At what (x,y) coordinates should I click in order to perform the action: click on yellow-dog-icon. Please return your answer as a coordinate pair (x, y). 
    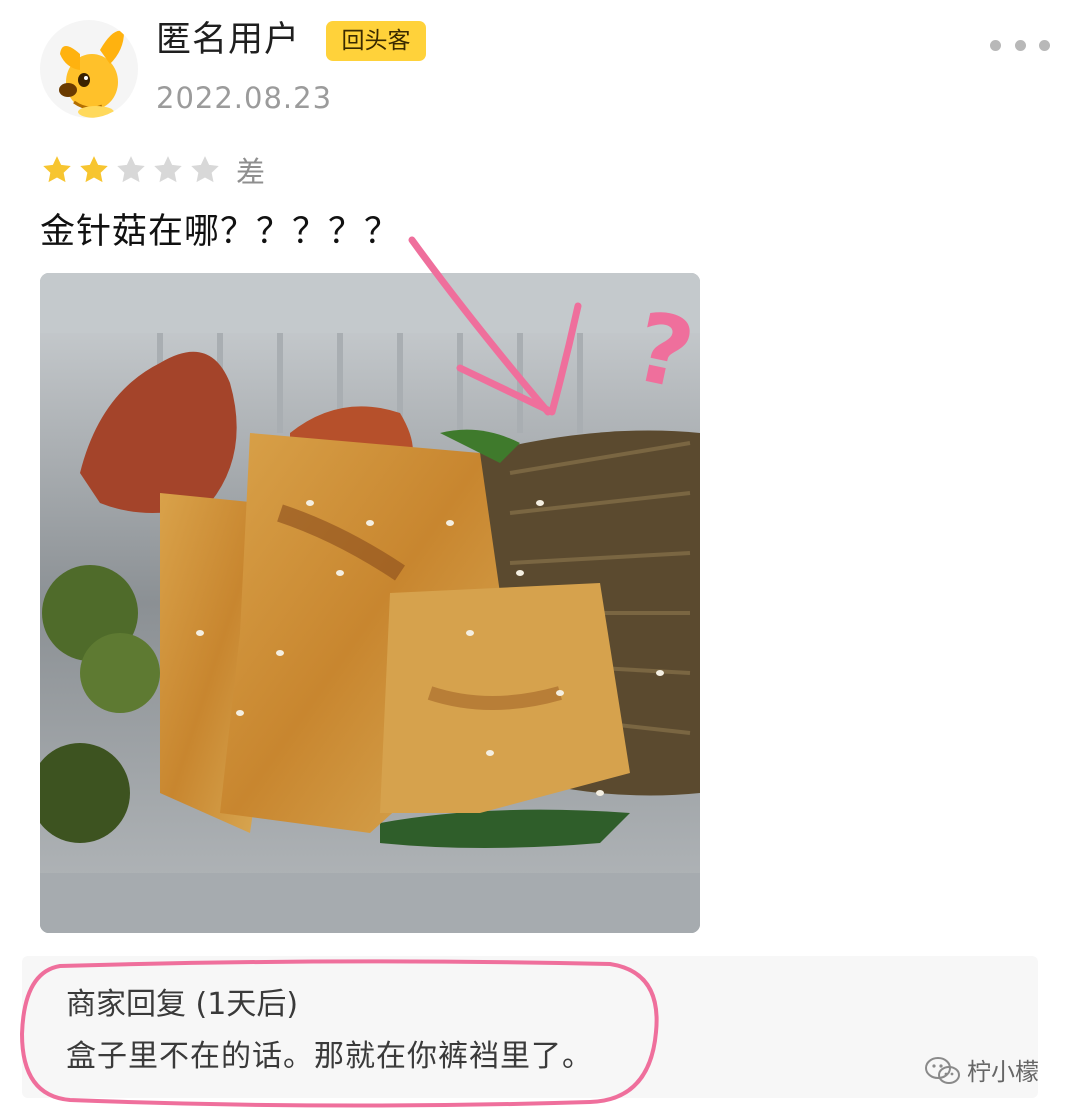
    Looking at the image, I should click on (91, 74).